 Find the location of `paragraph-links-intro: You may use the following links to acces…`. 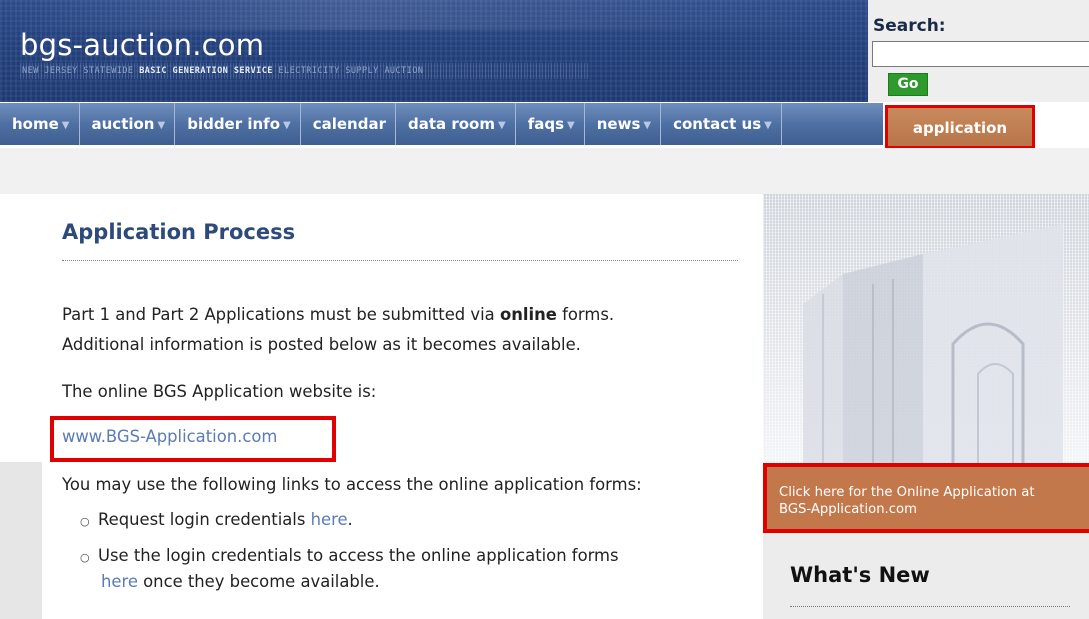

paragraph-links-intro: You may use the following links to acces… is located at coordinates (352, 484).